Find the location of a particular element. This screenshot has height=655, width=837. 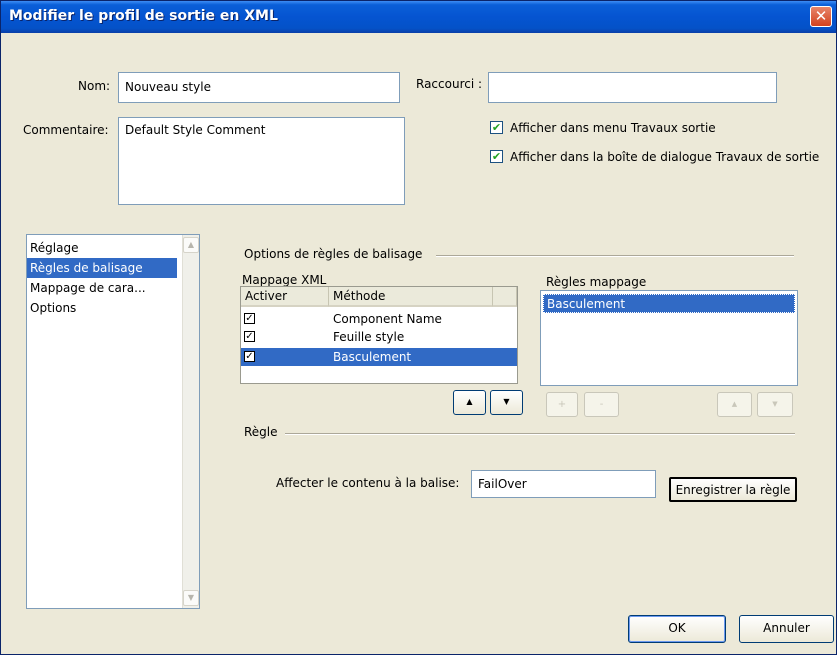

shortcut-input is located at coordinates (632, 87).